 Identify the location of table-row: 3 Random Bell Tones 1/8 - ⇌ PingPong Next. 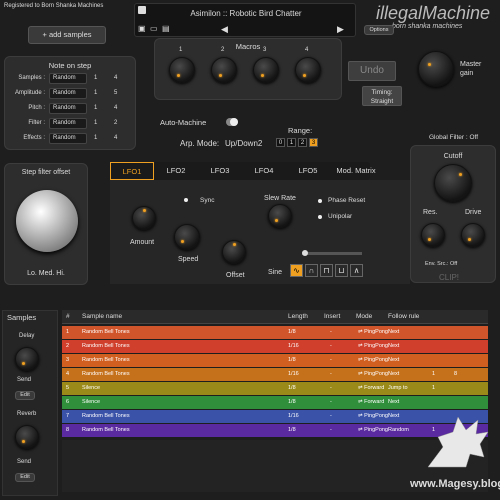
(275, 360).